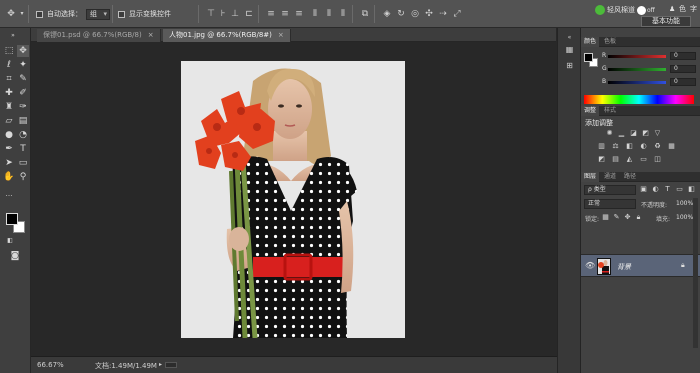 Image resolution: width=700 pixels, height=373 pixels. Describe the element at coordinates (640, 265) in the screenshot. I see `layer-row-background: 👁︎ 背景 🔒︎` at that location.